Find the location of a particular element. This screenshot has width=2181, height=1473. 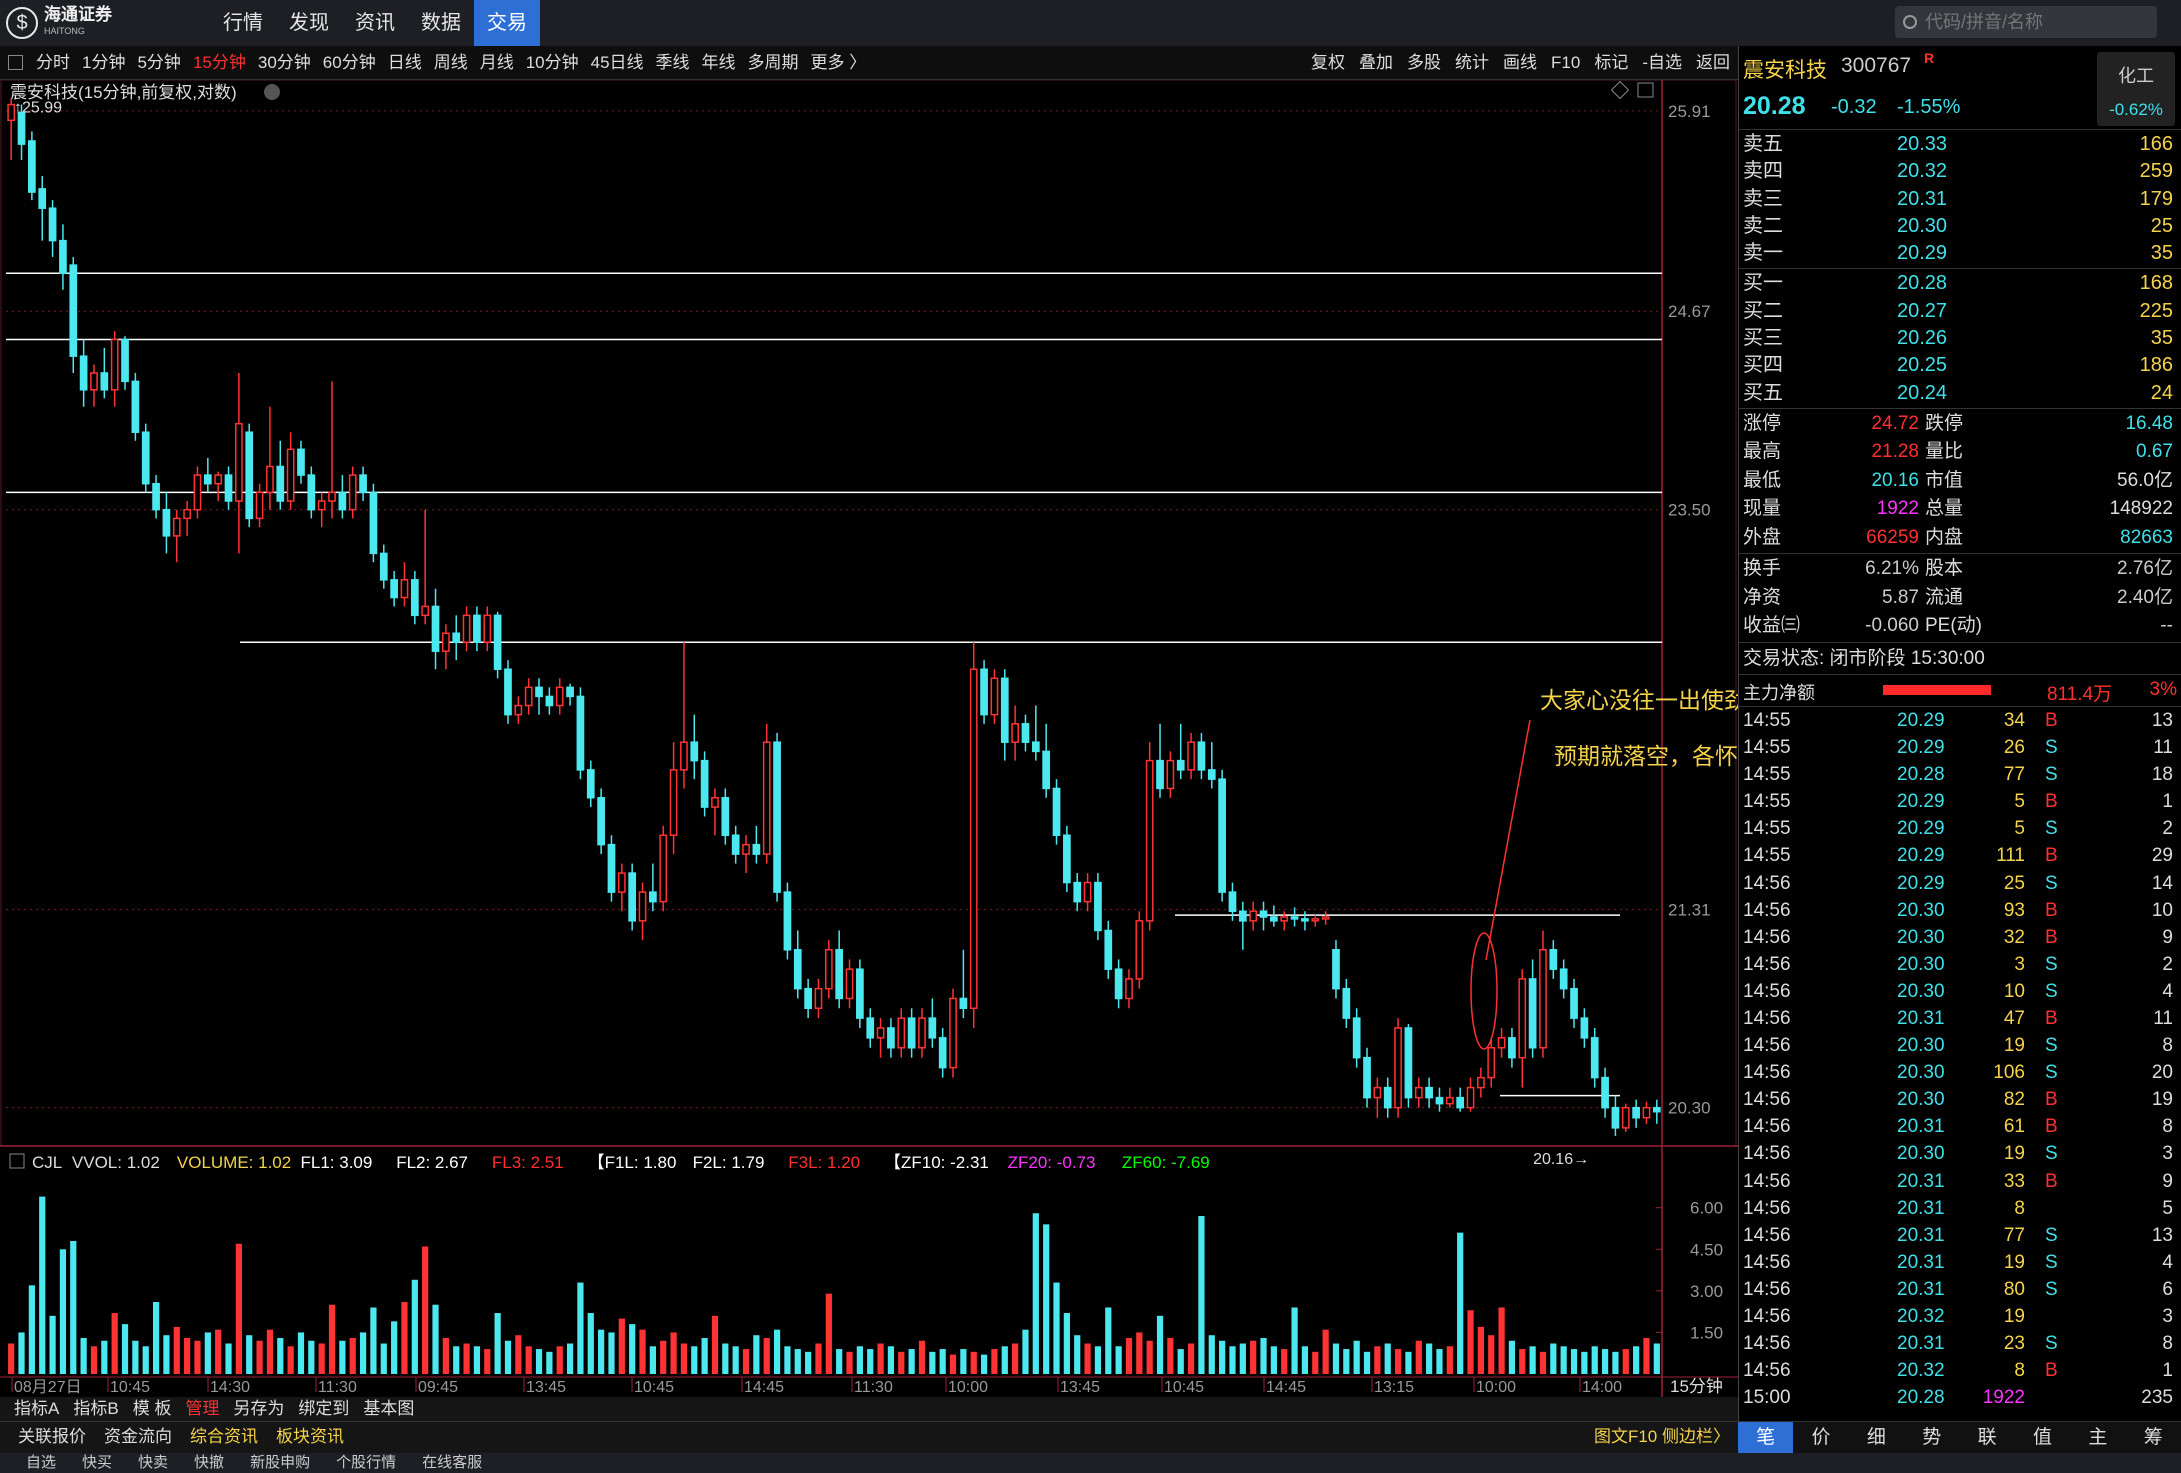

indicator-tab-0: 指标A is located at coordinates (36, 1409).